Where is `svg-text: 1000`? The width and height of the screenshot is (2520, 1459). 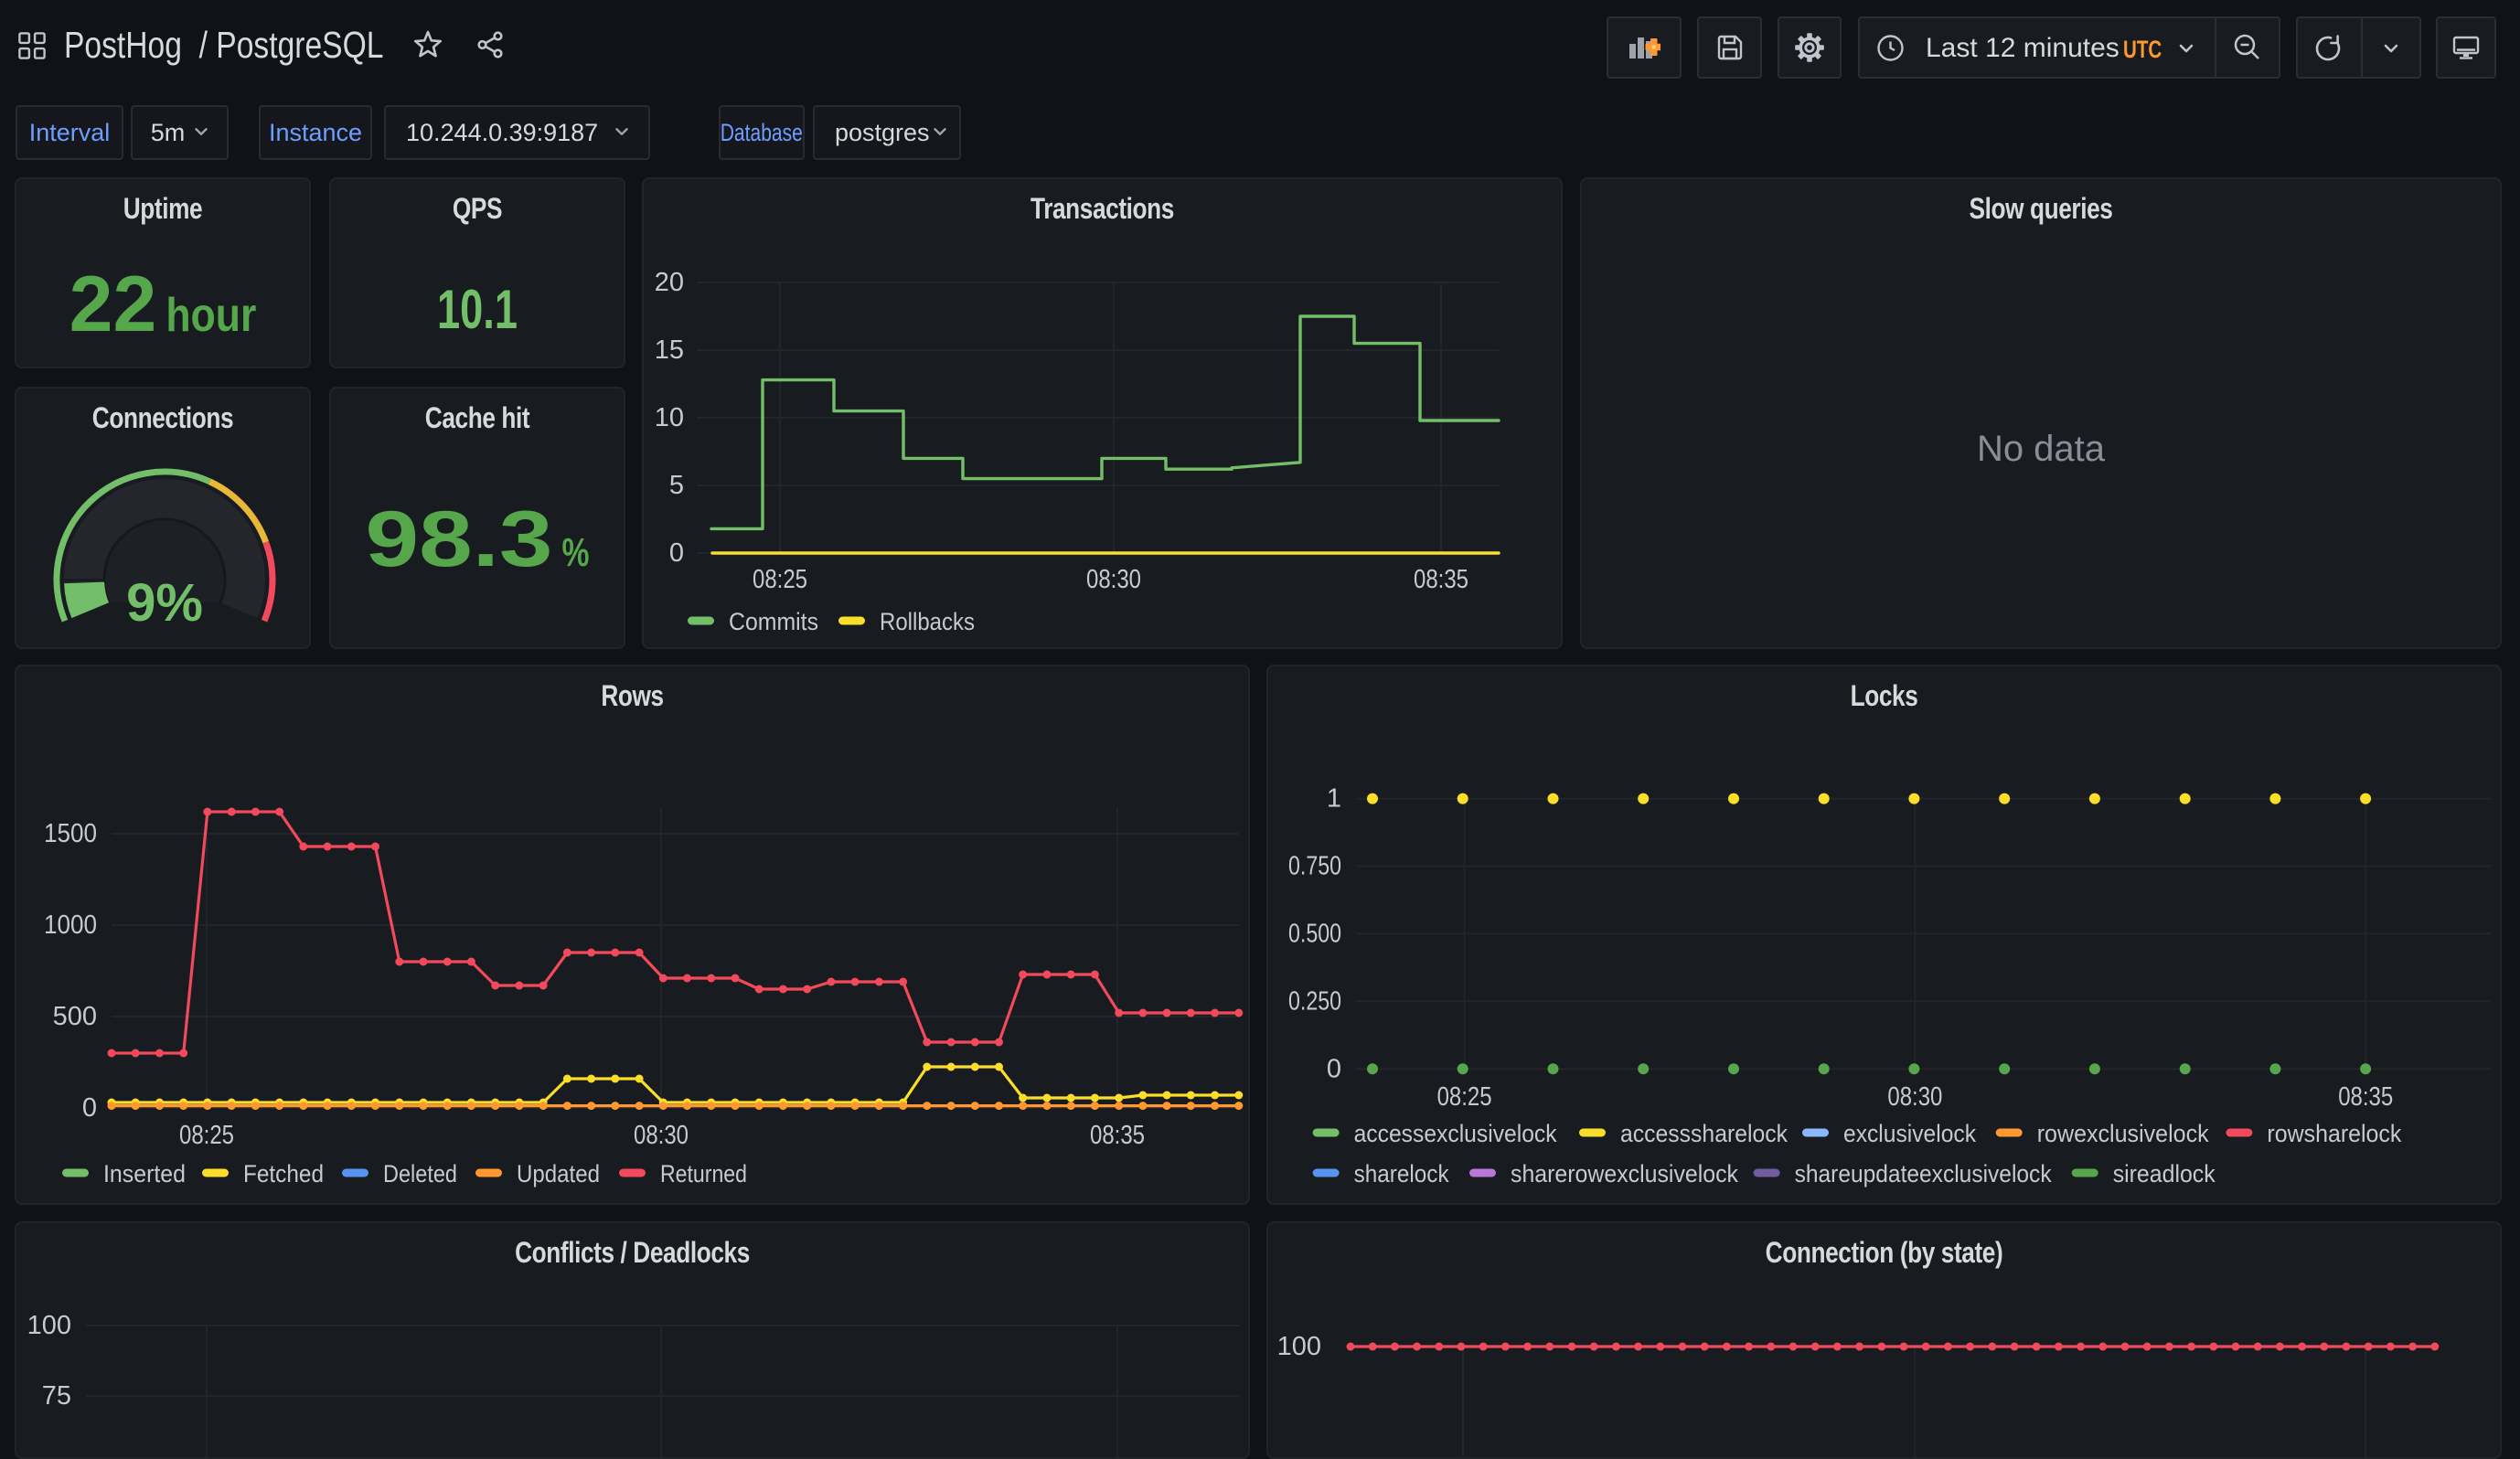
svg-text: 1000 is located at coordinates (70, 925).